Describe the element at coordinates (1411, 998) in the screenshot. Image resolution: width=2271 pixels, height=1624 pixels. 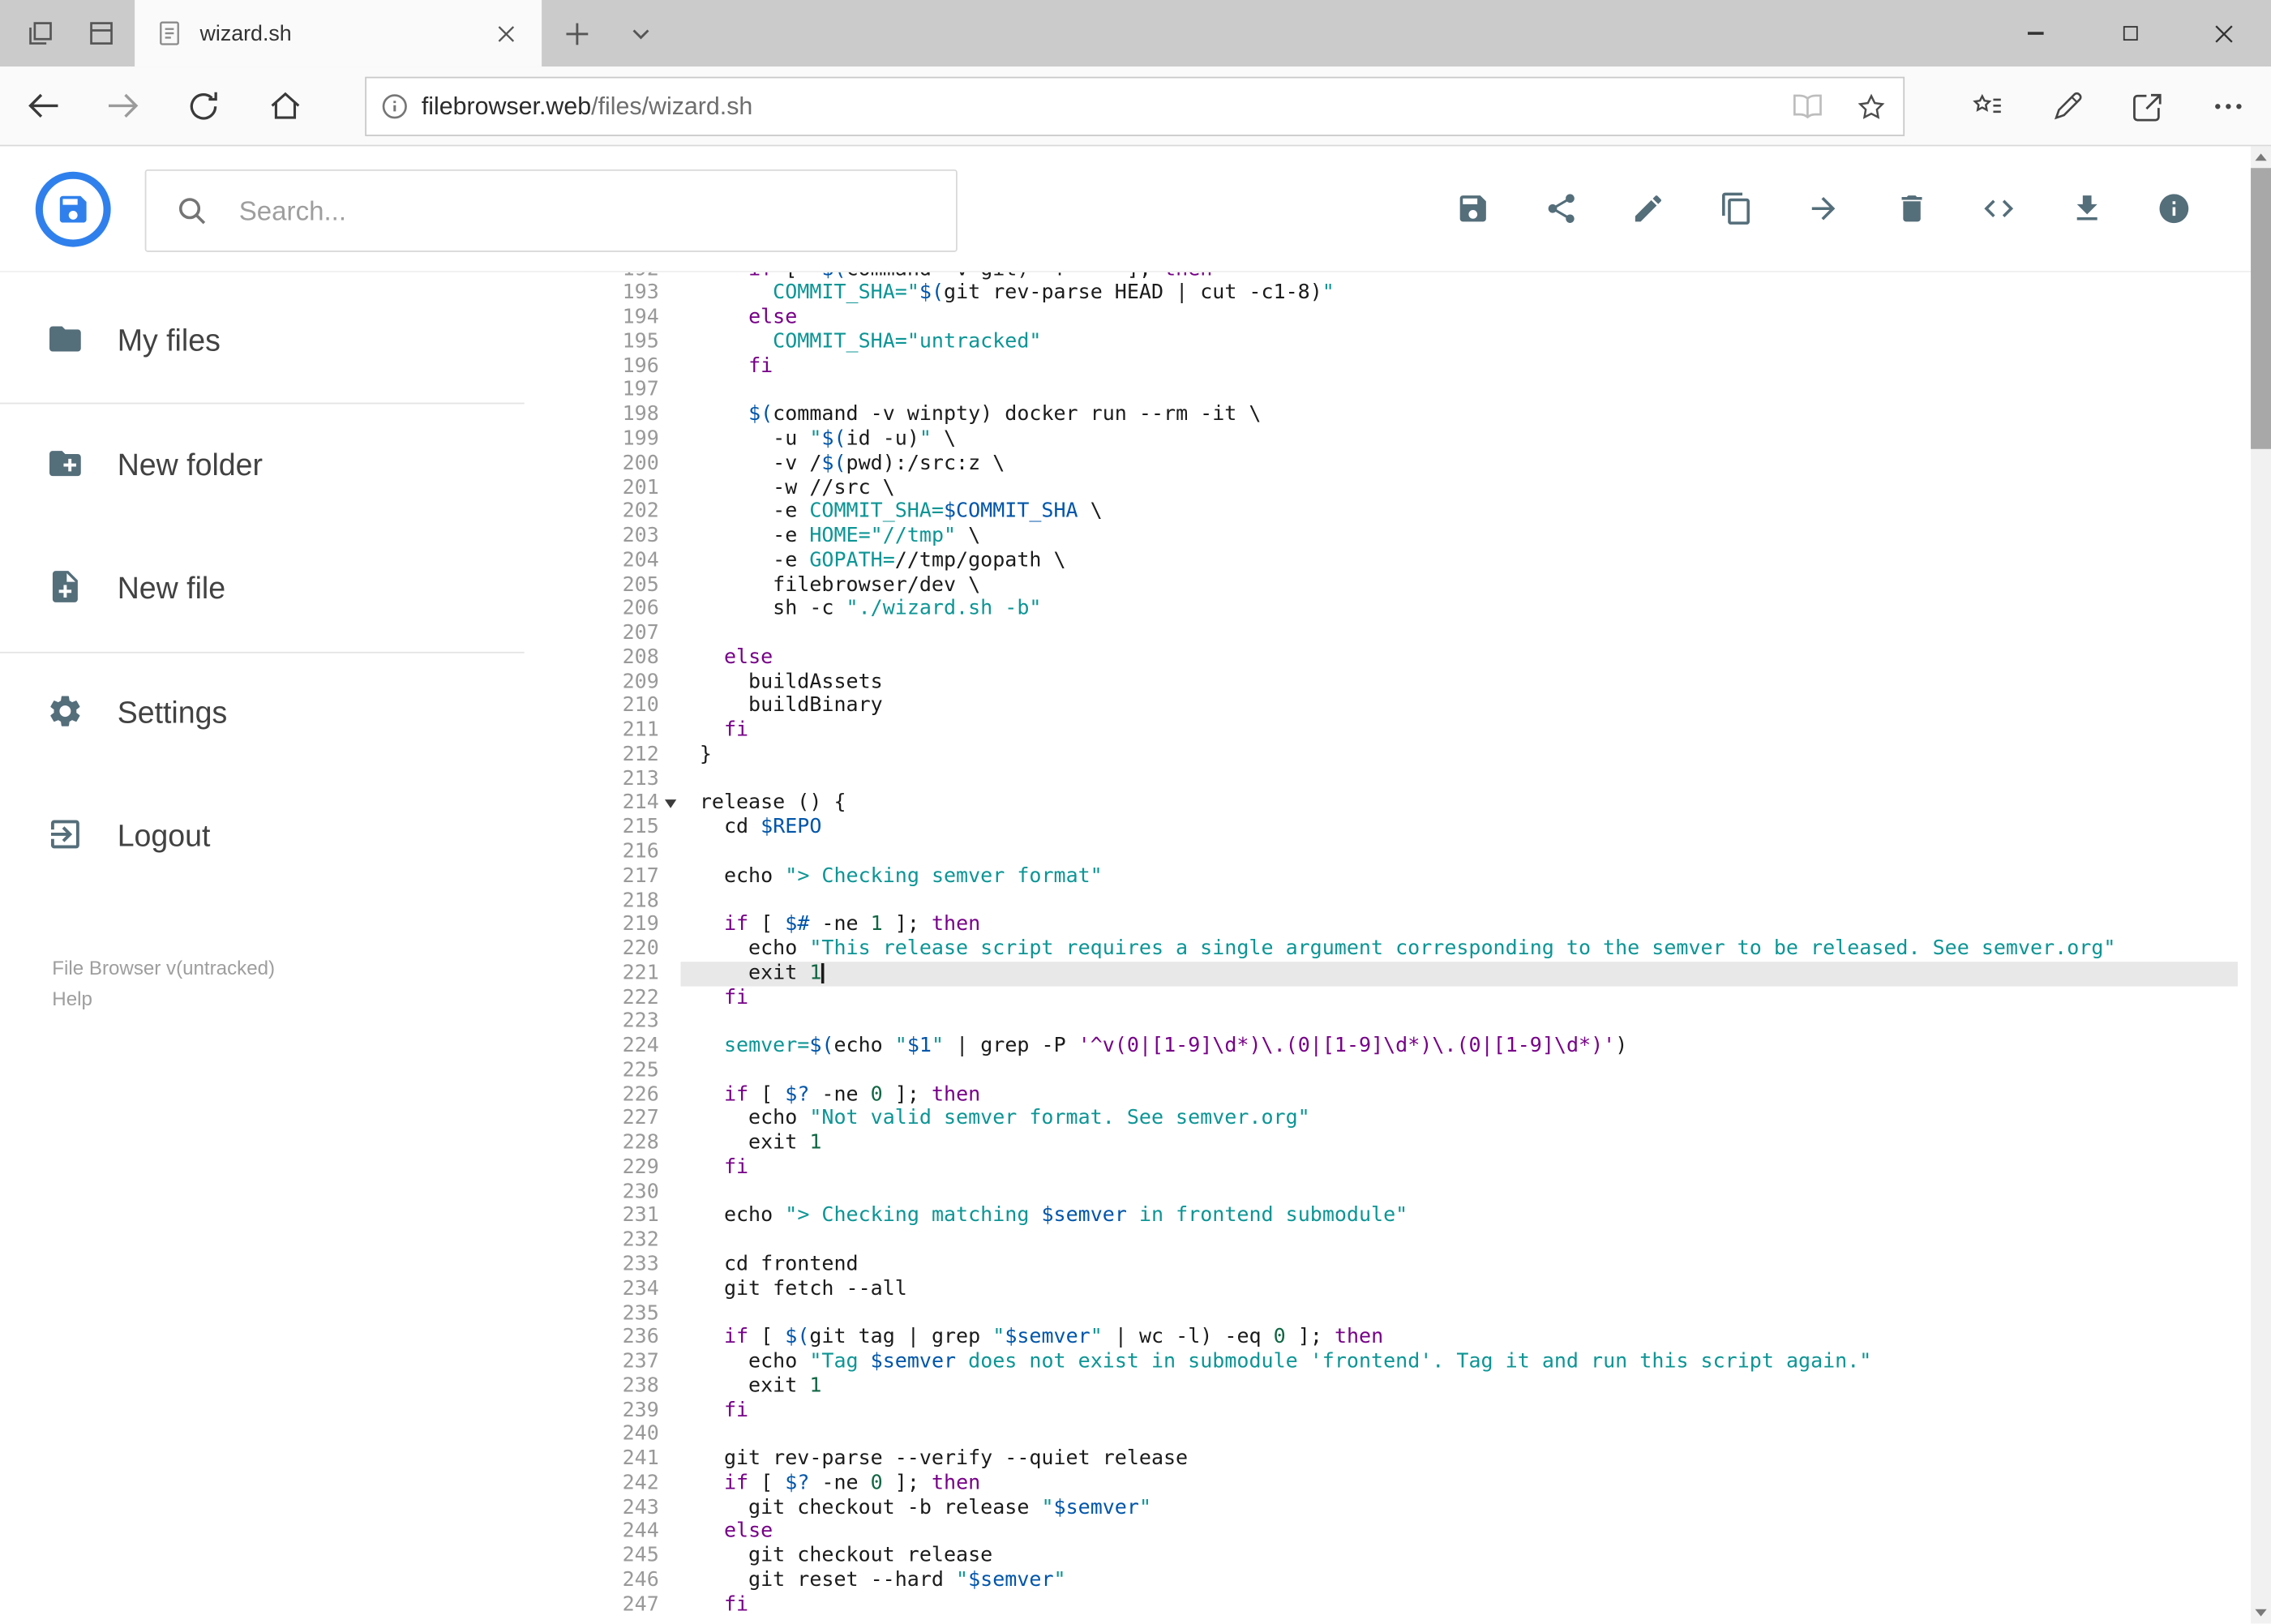
I see `code-line-222: 222 fi` at that location.